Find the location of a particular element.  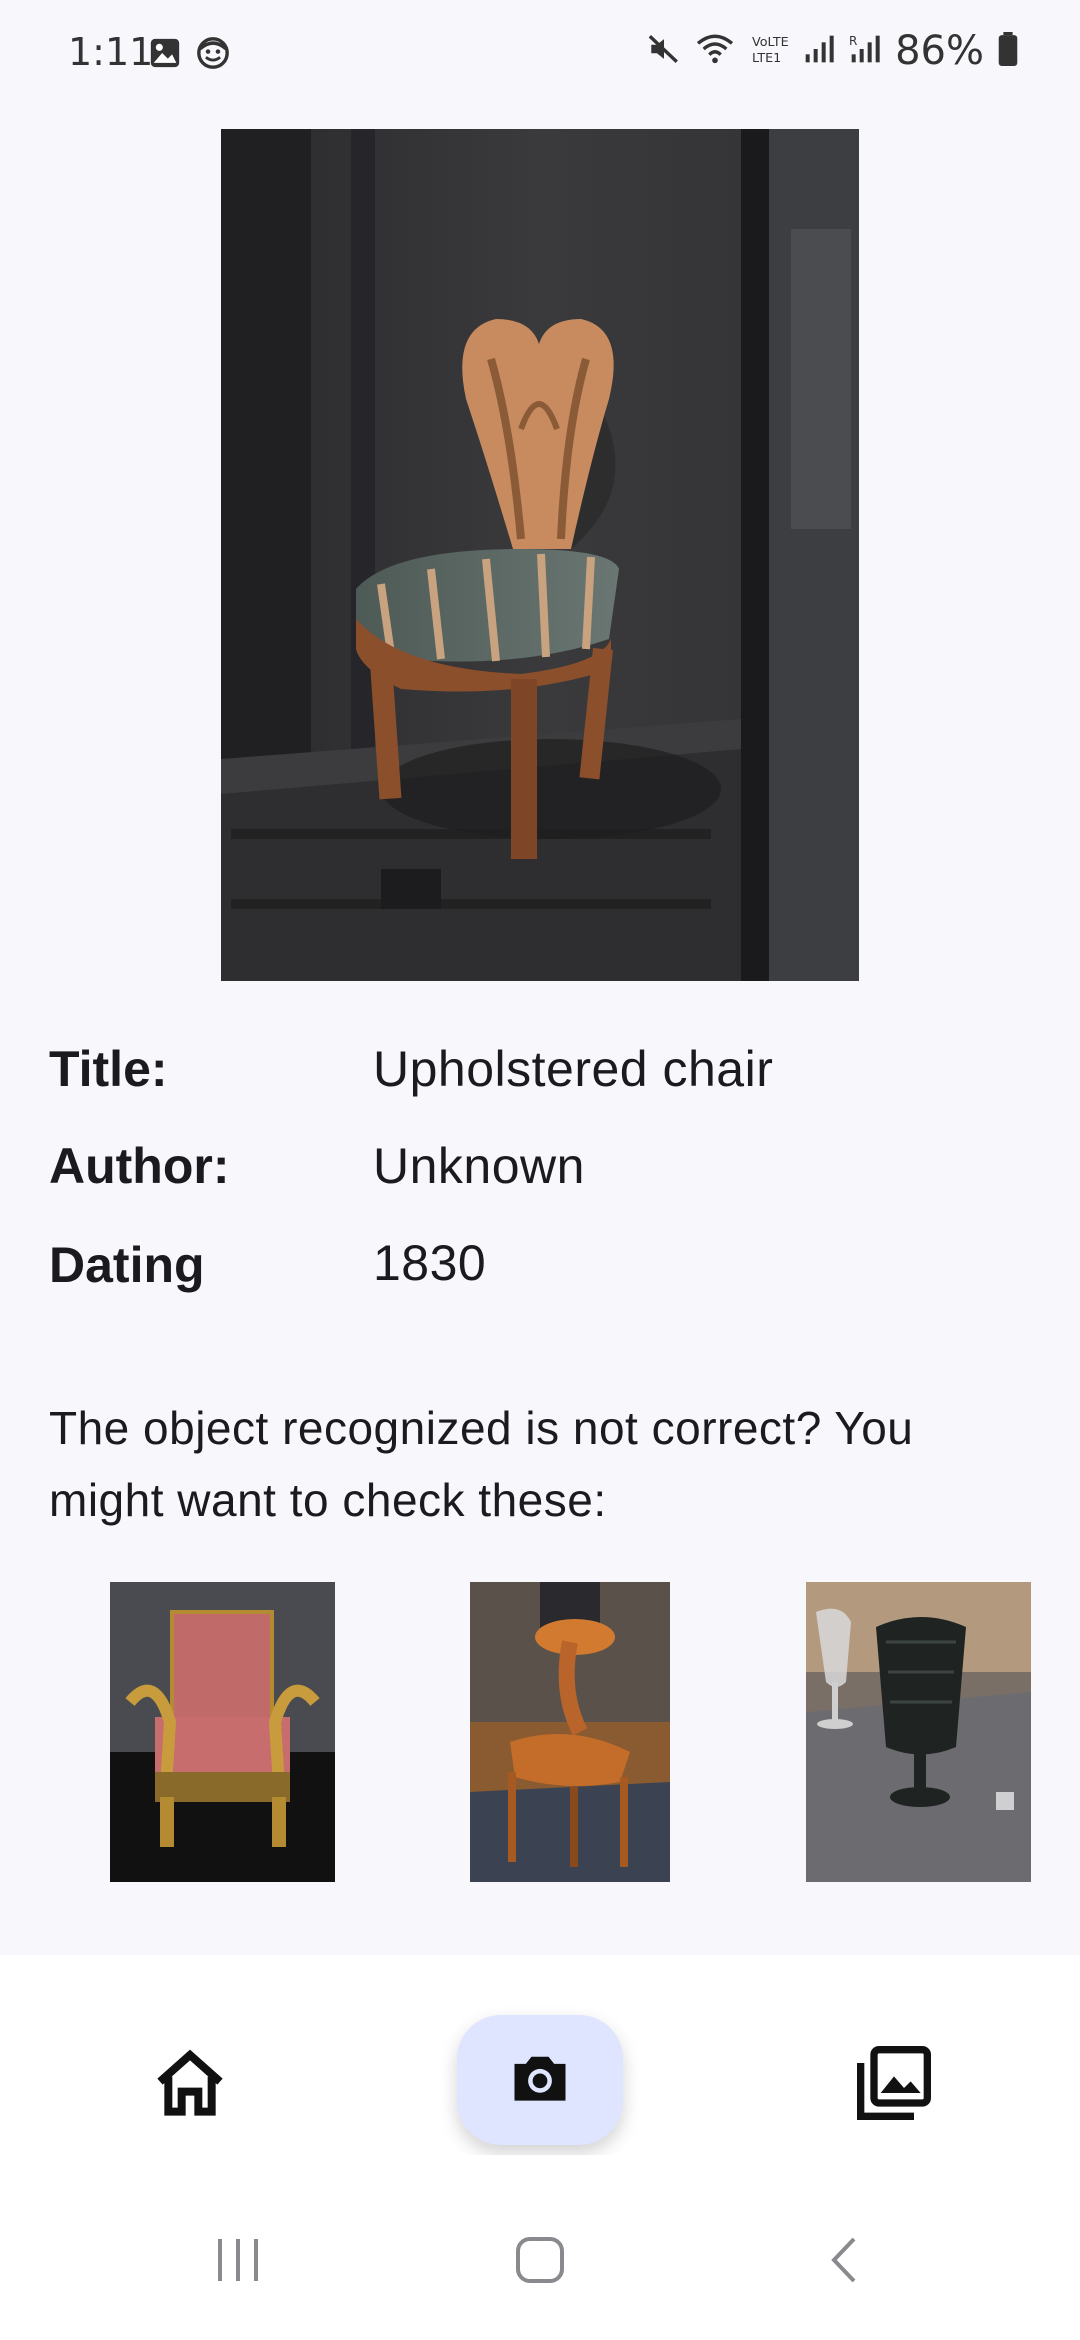

system-navigation-bar is located at coordinates (540, 2247).